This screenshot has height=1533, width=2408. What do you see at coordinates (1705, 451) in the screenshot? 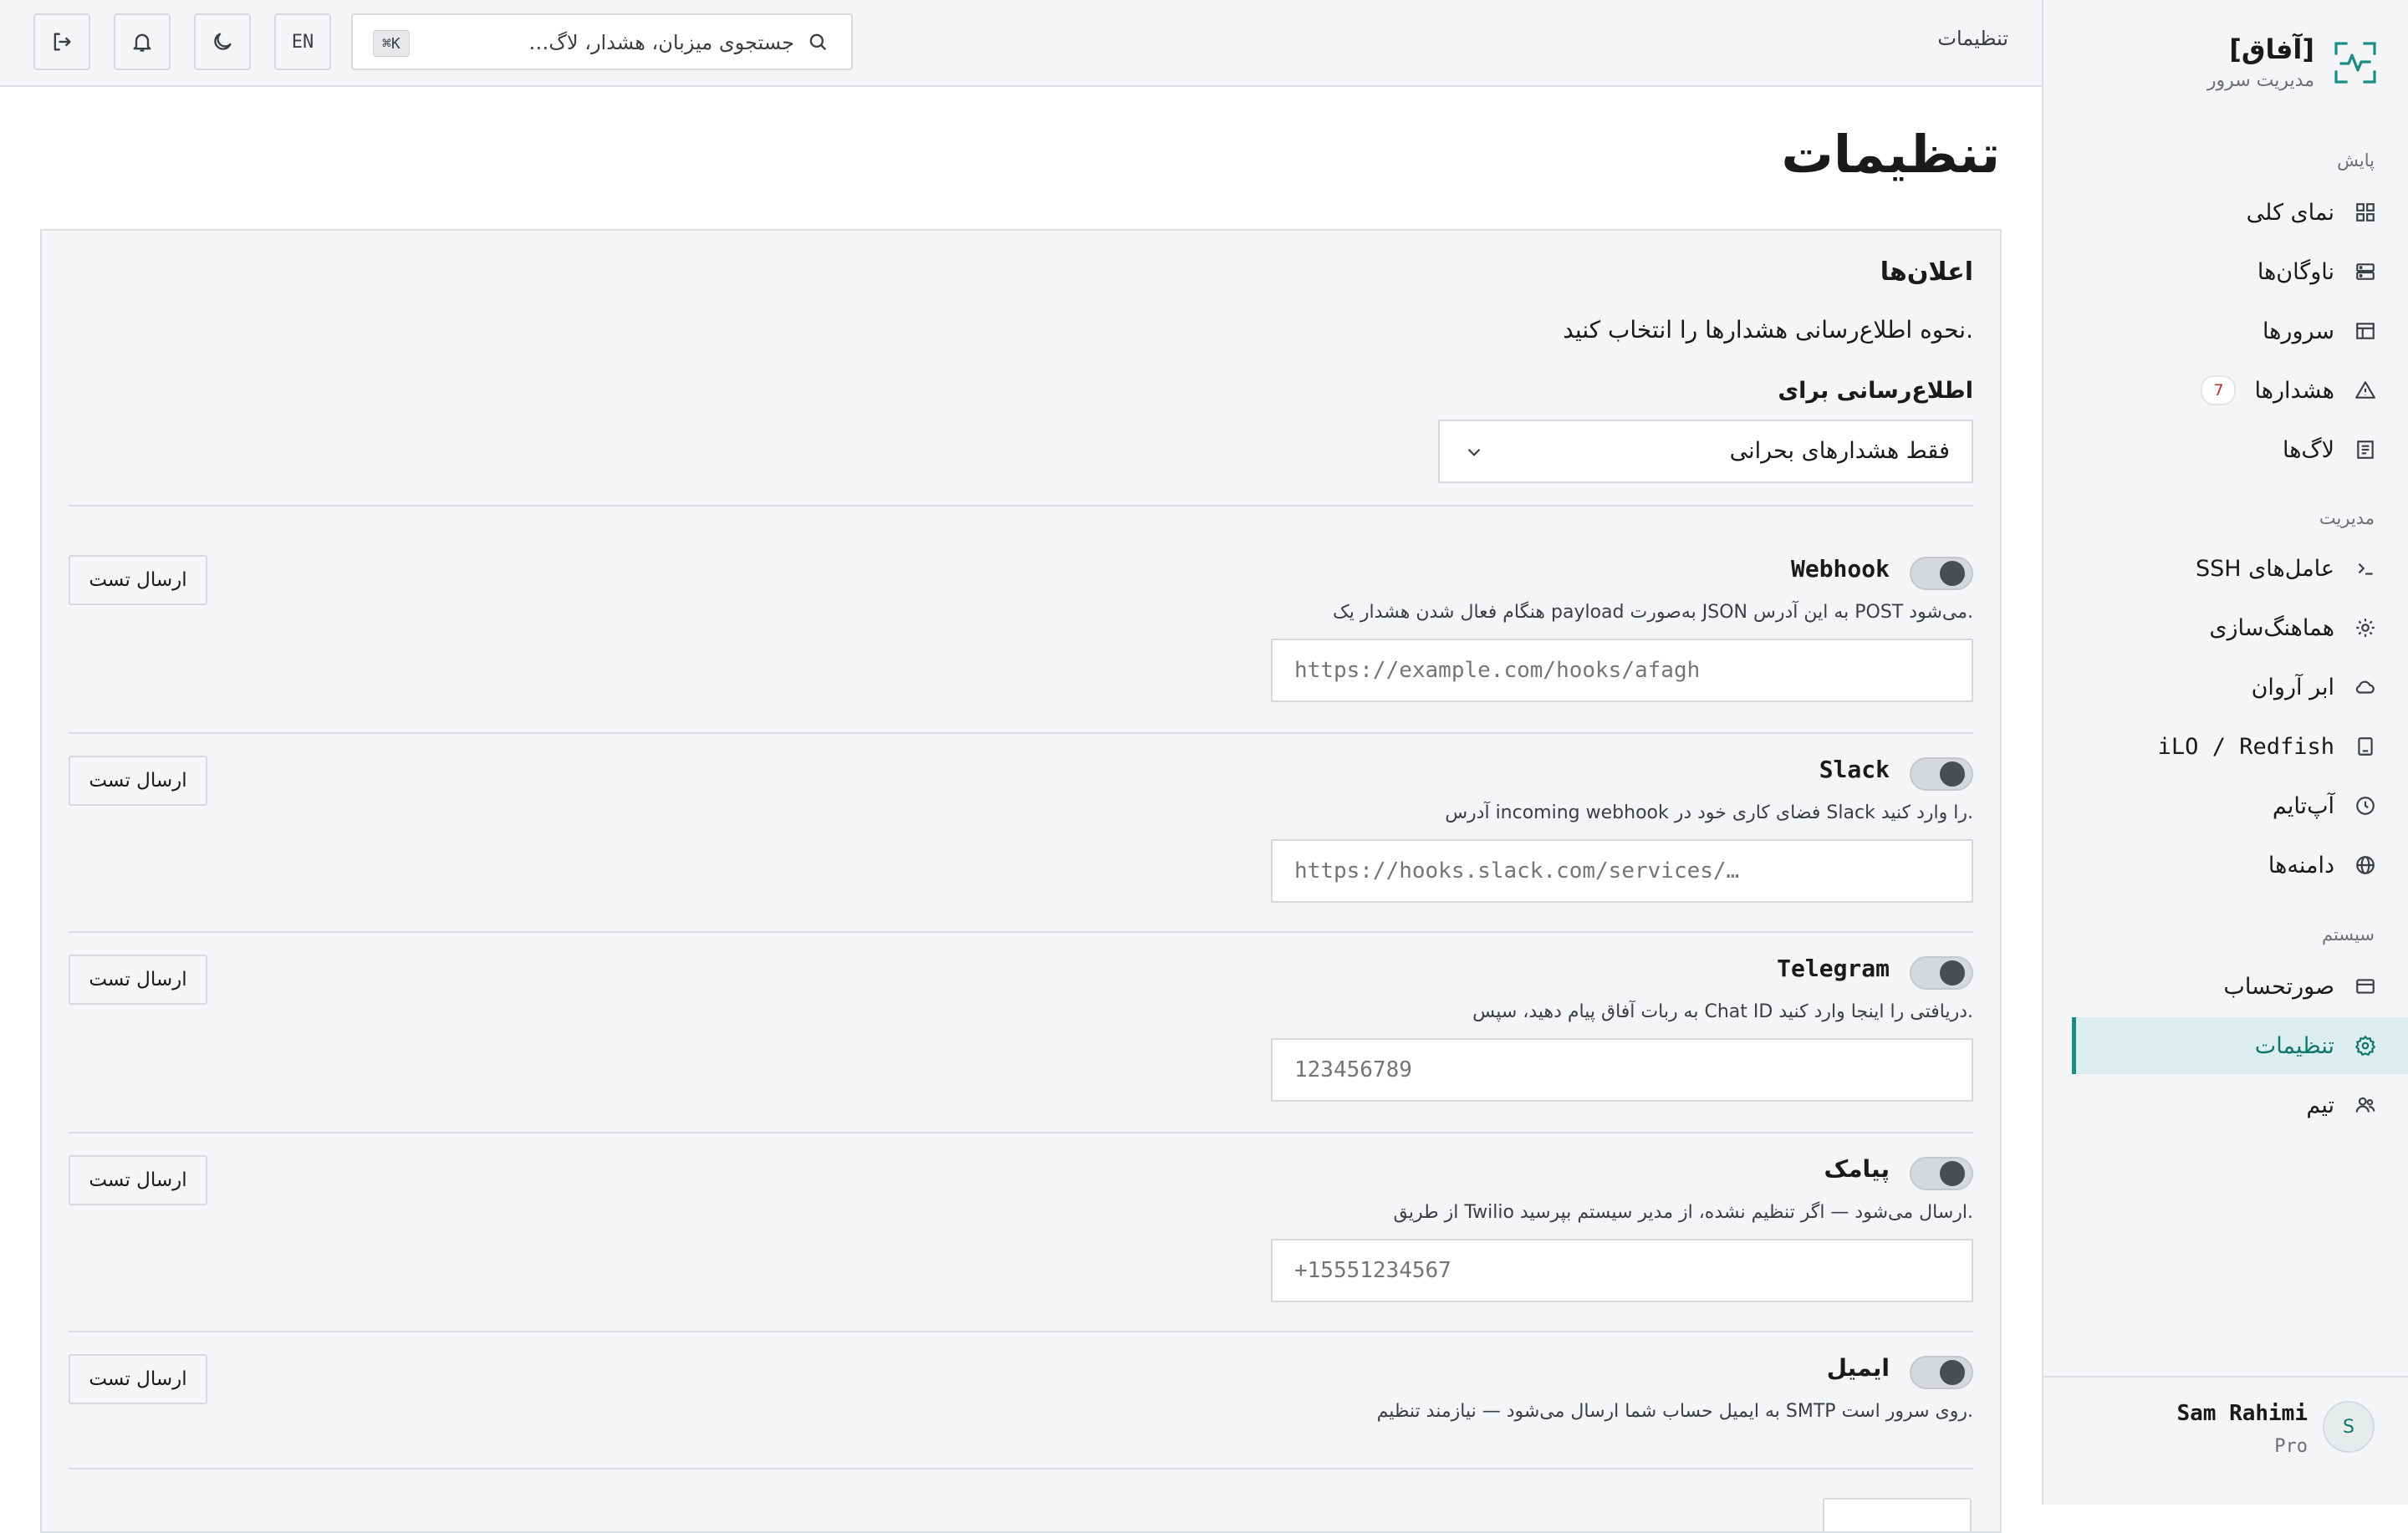
I see `notify-for-select: فقط هشدارهای بحرانی` at bounding box center [1705, 451].